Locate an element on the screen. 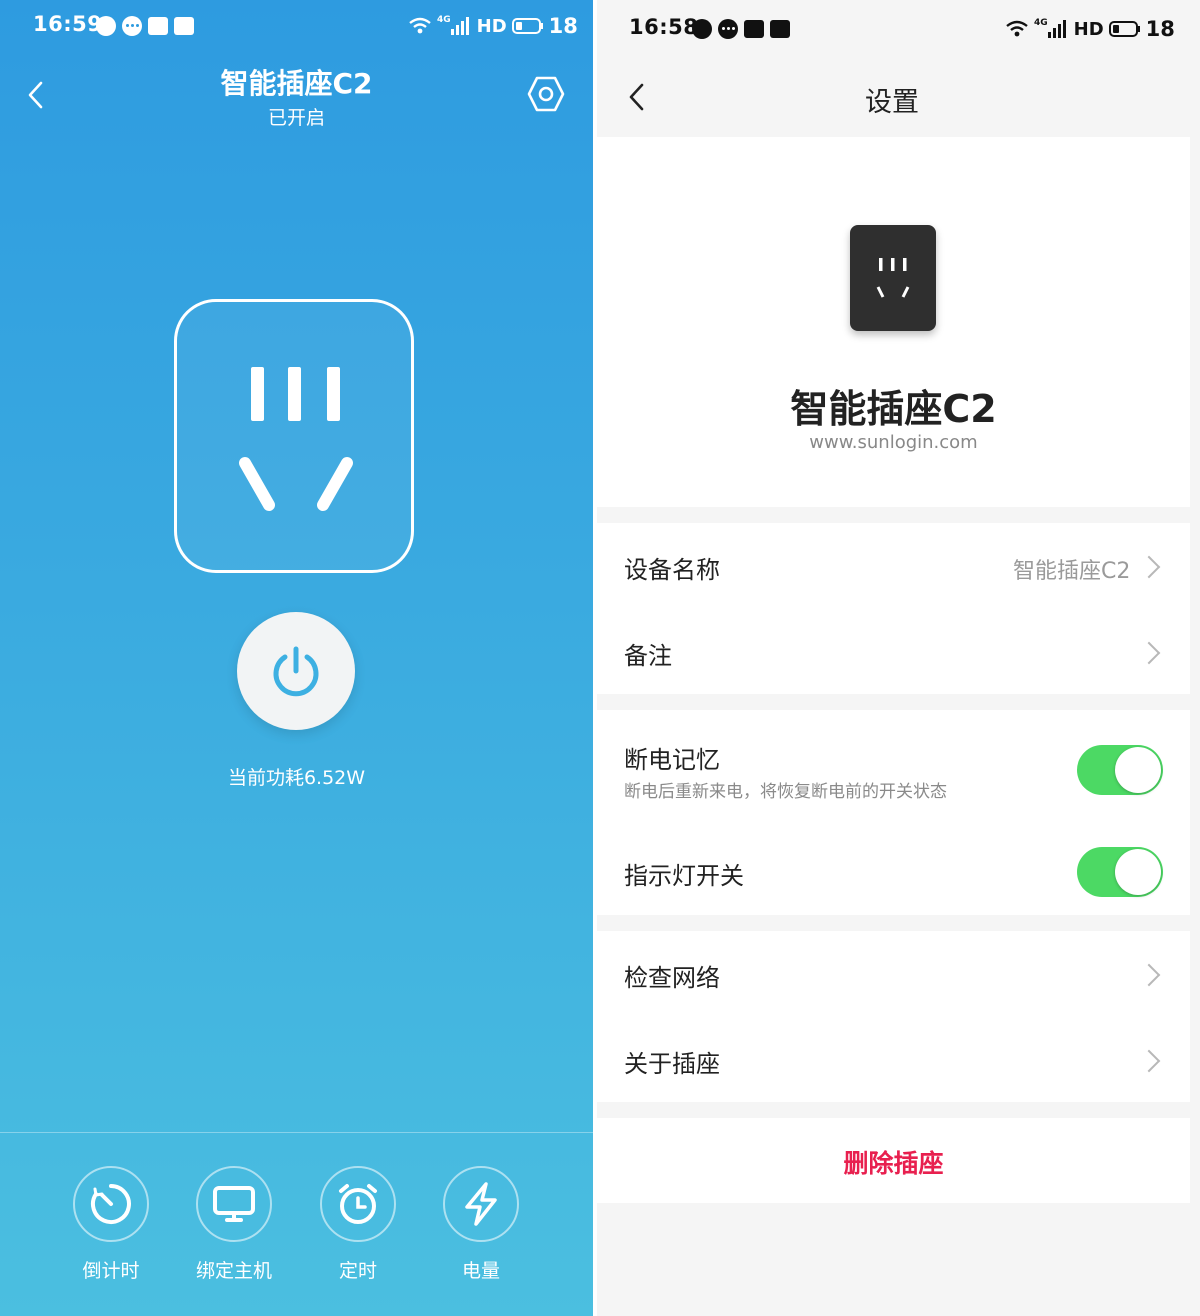 This screenshot has height=1316, width=1200. power-consumption: 当前功耗6.52W is located at coordinates (296, 778).